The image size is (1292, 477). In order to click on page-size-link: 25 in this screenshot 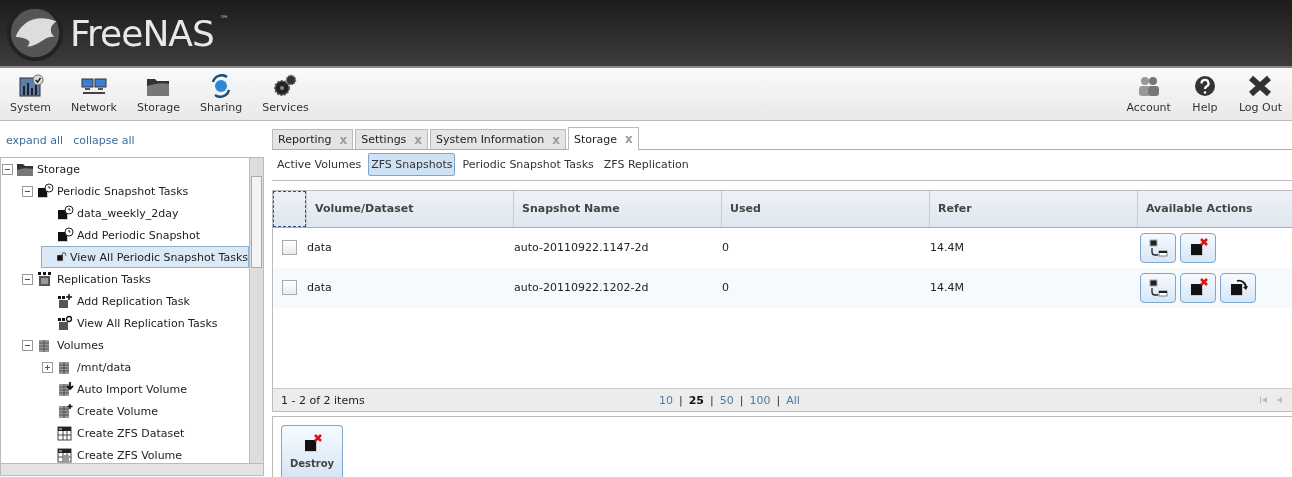, I will do `click(696, 400)`.